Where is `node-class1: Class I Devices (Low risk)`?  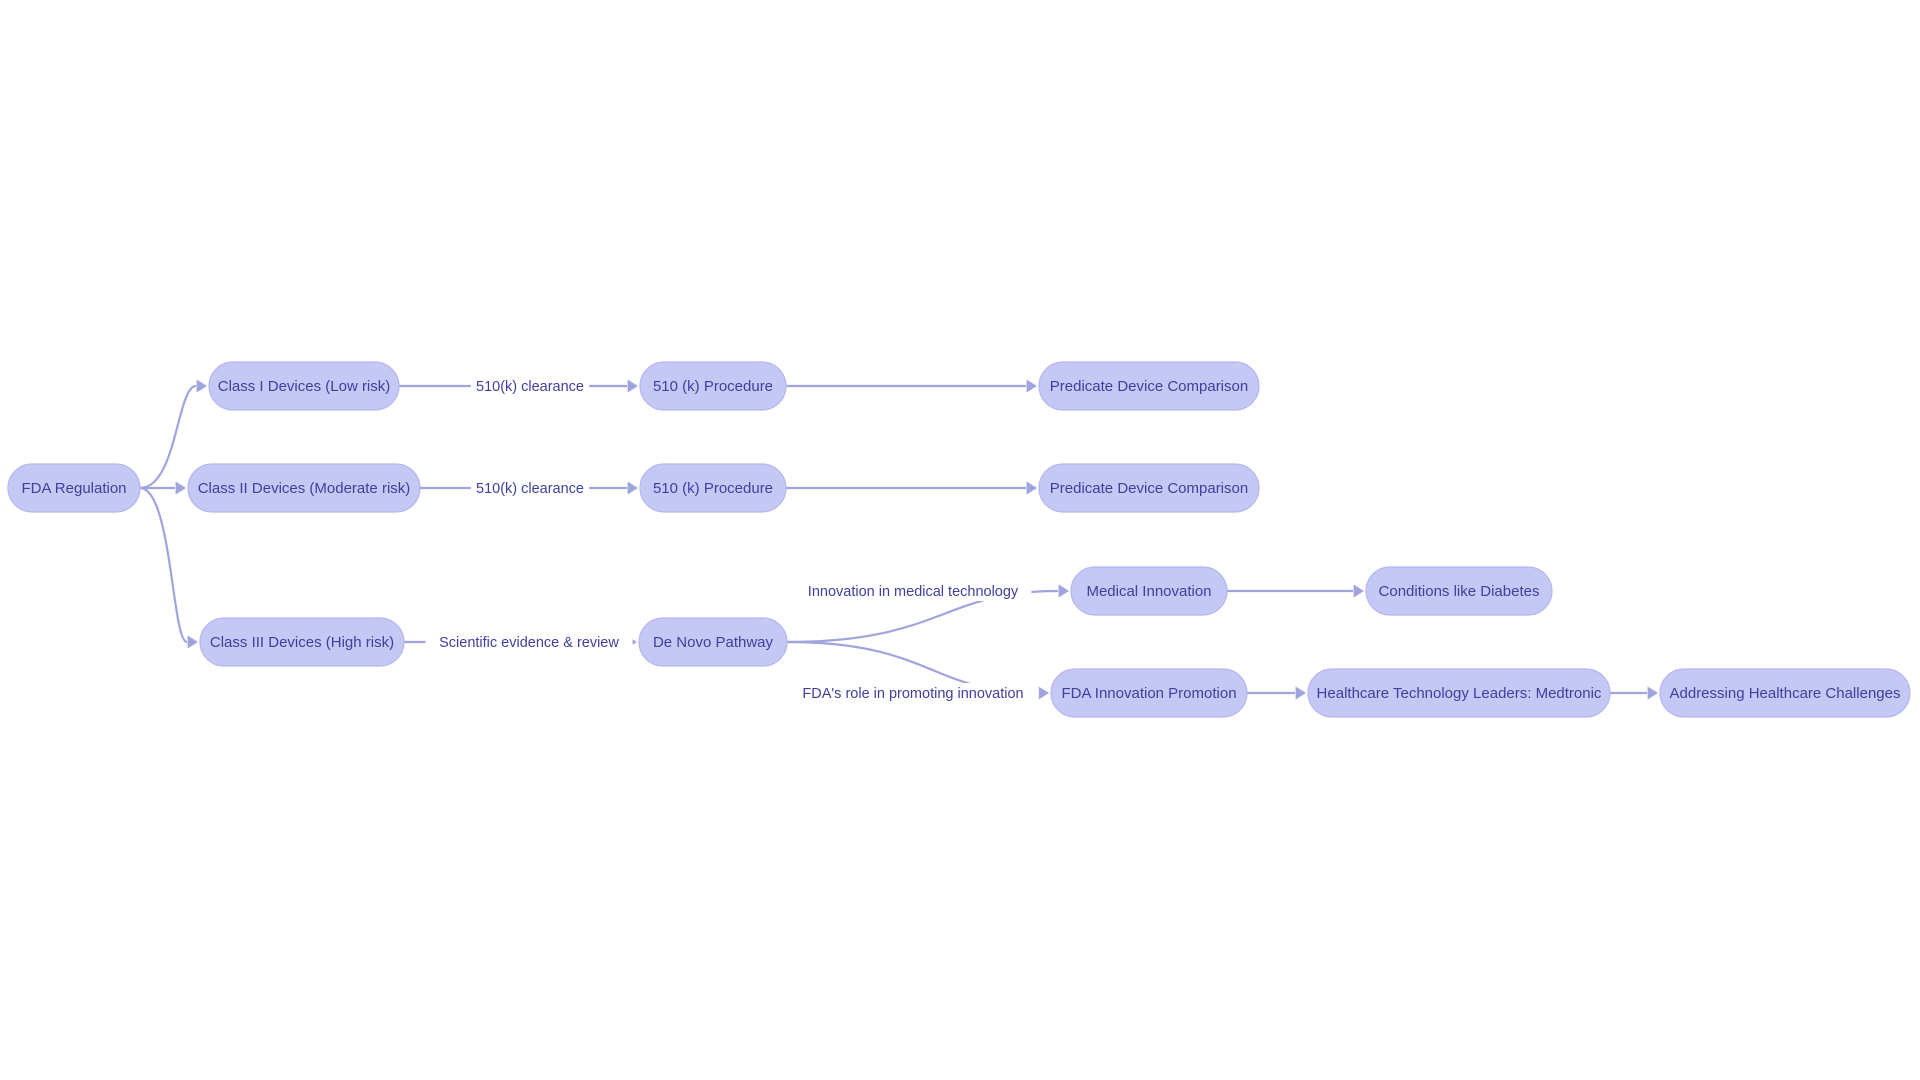 node-class1: Class I Devices (Low risk) is located at coordinates (304, 386).